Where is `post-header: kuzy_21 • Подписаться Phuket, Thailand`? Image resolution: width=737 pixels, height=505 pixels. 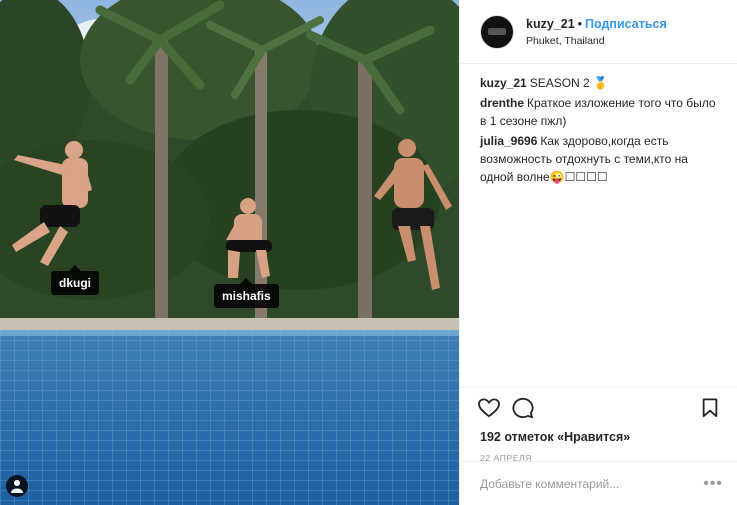 post-header: kuzy_21 • Подписаться Phuket, Thailand is located at coordinates (598, 32).